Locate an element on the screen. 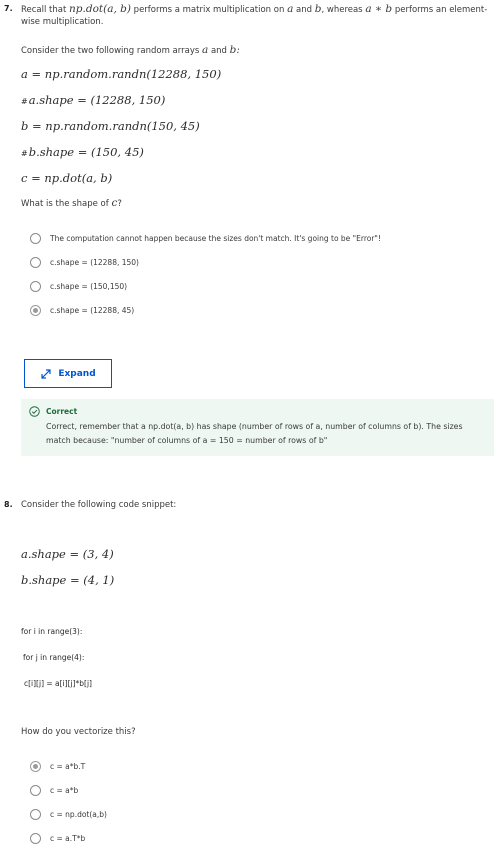 Image resolution: width=503 pixels, height=852 pixels. question-intro: Consider the following code snippet: is located at coordinates (99, 505).